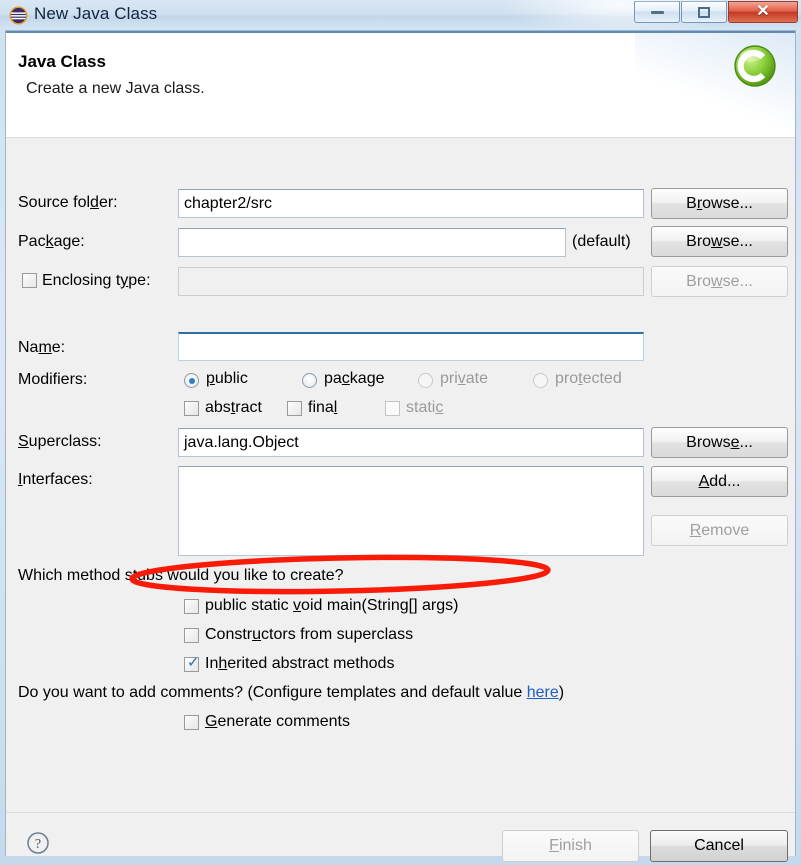 The image size is (801, 865). Describe the element at coordinates (588, 378) in the screenshot. I see `modifier-label-protected: protected` at that location.